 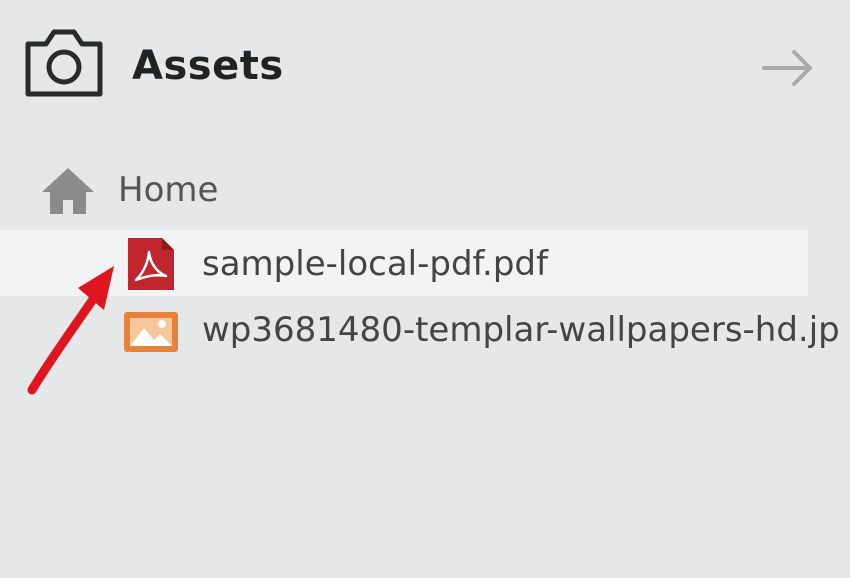 I want to click on tree-item-label: Home, so click(x=168, y=190).